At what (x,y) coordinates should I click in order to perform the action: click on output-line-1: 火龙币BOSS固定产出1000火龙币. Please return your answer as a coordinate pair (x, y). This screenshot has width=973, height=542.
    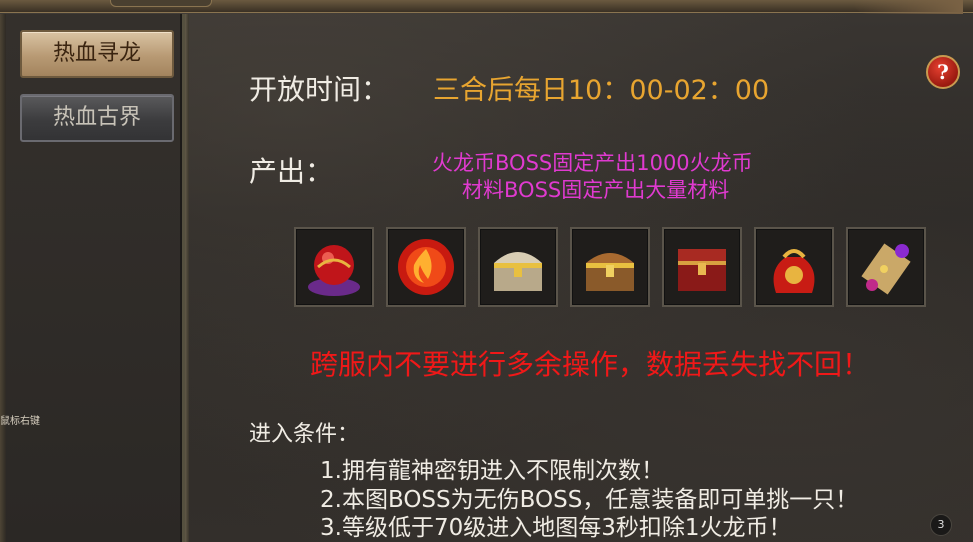
    Looking at the image, I should click on (592, 163).